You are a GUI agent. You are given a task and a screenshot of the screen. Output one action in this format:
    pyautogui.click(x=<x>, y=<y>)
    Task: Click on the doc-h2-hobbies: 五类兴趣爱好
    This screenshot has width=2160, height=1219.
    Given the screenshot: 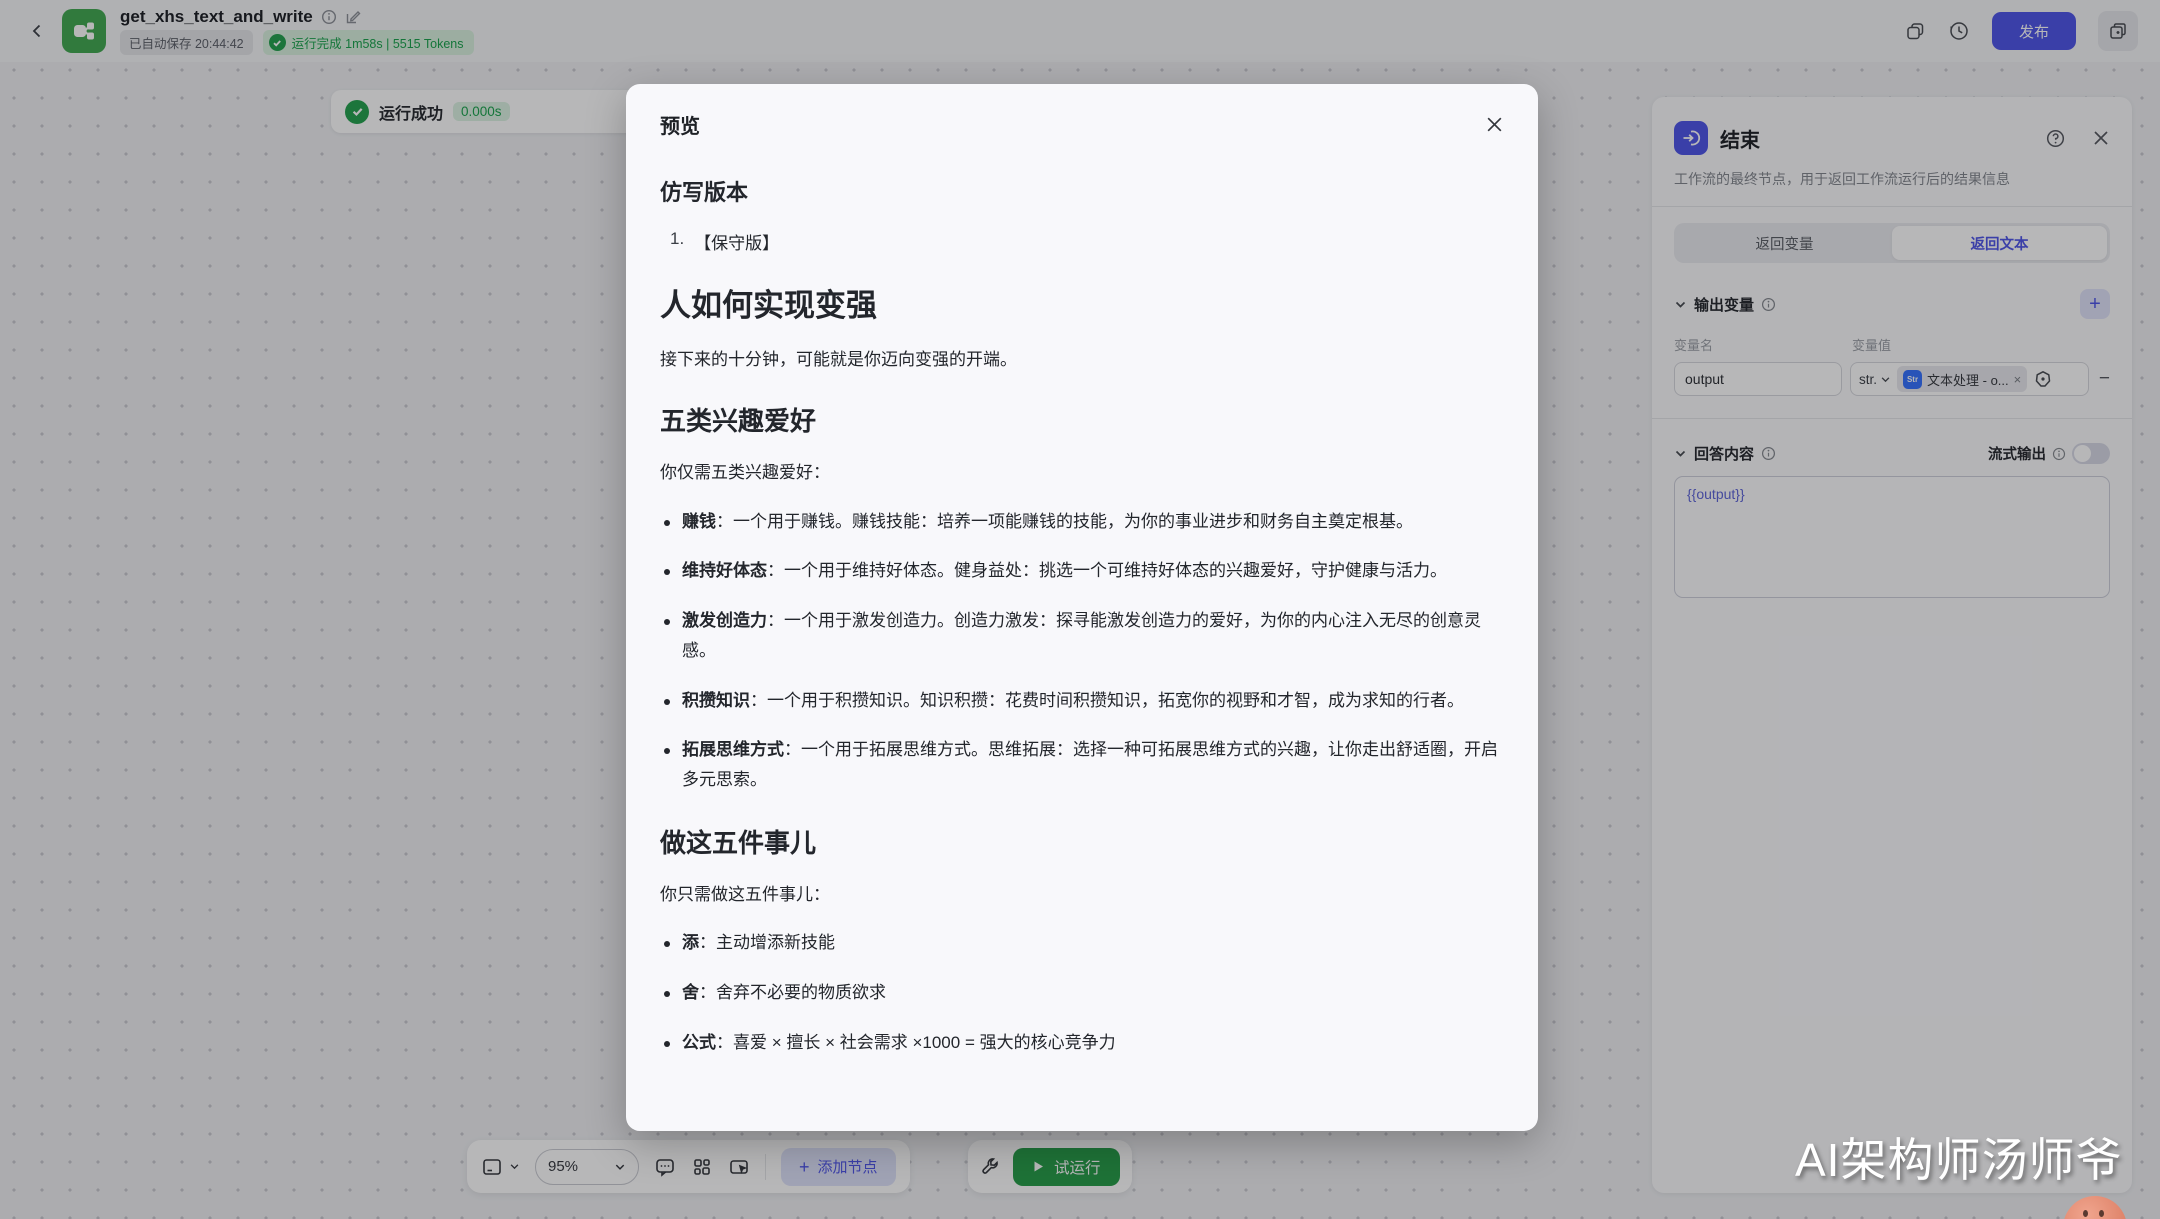 What is the action you would take?
    pyautogui.click(x=738, y=421)
    